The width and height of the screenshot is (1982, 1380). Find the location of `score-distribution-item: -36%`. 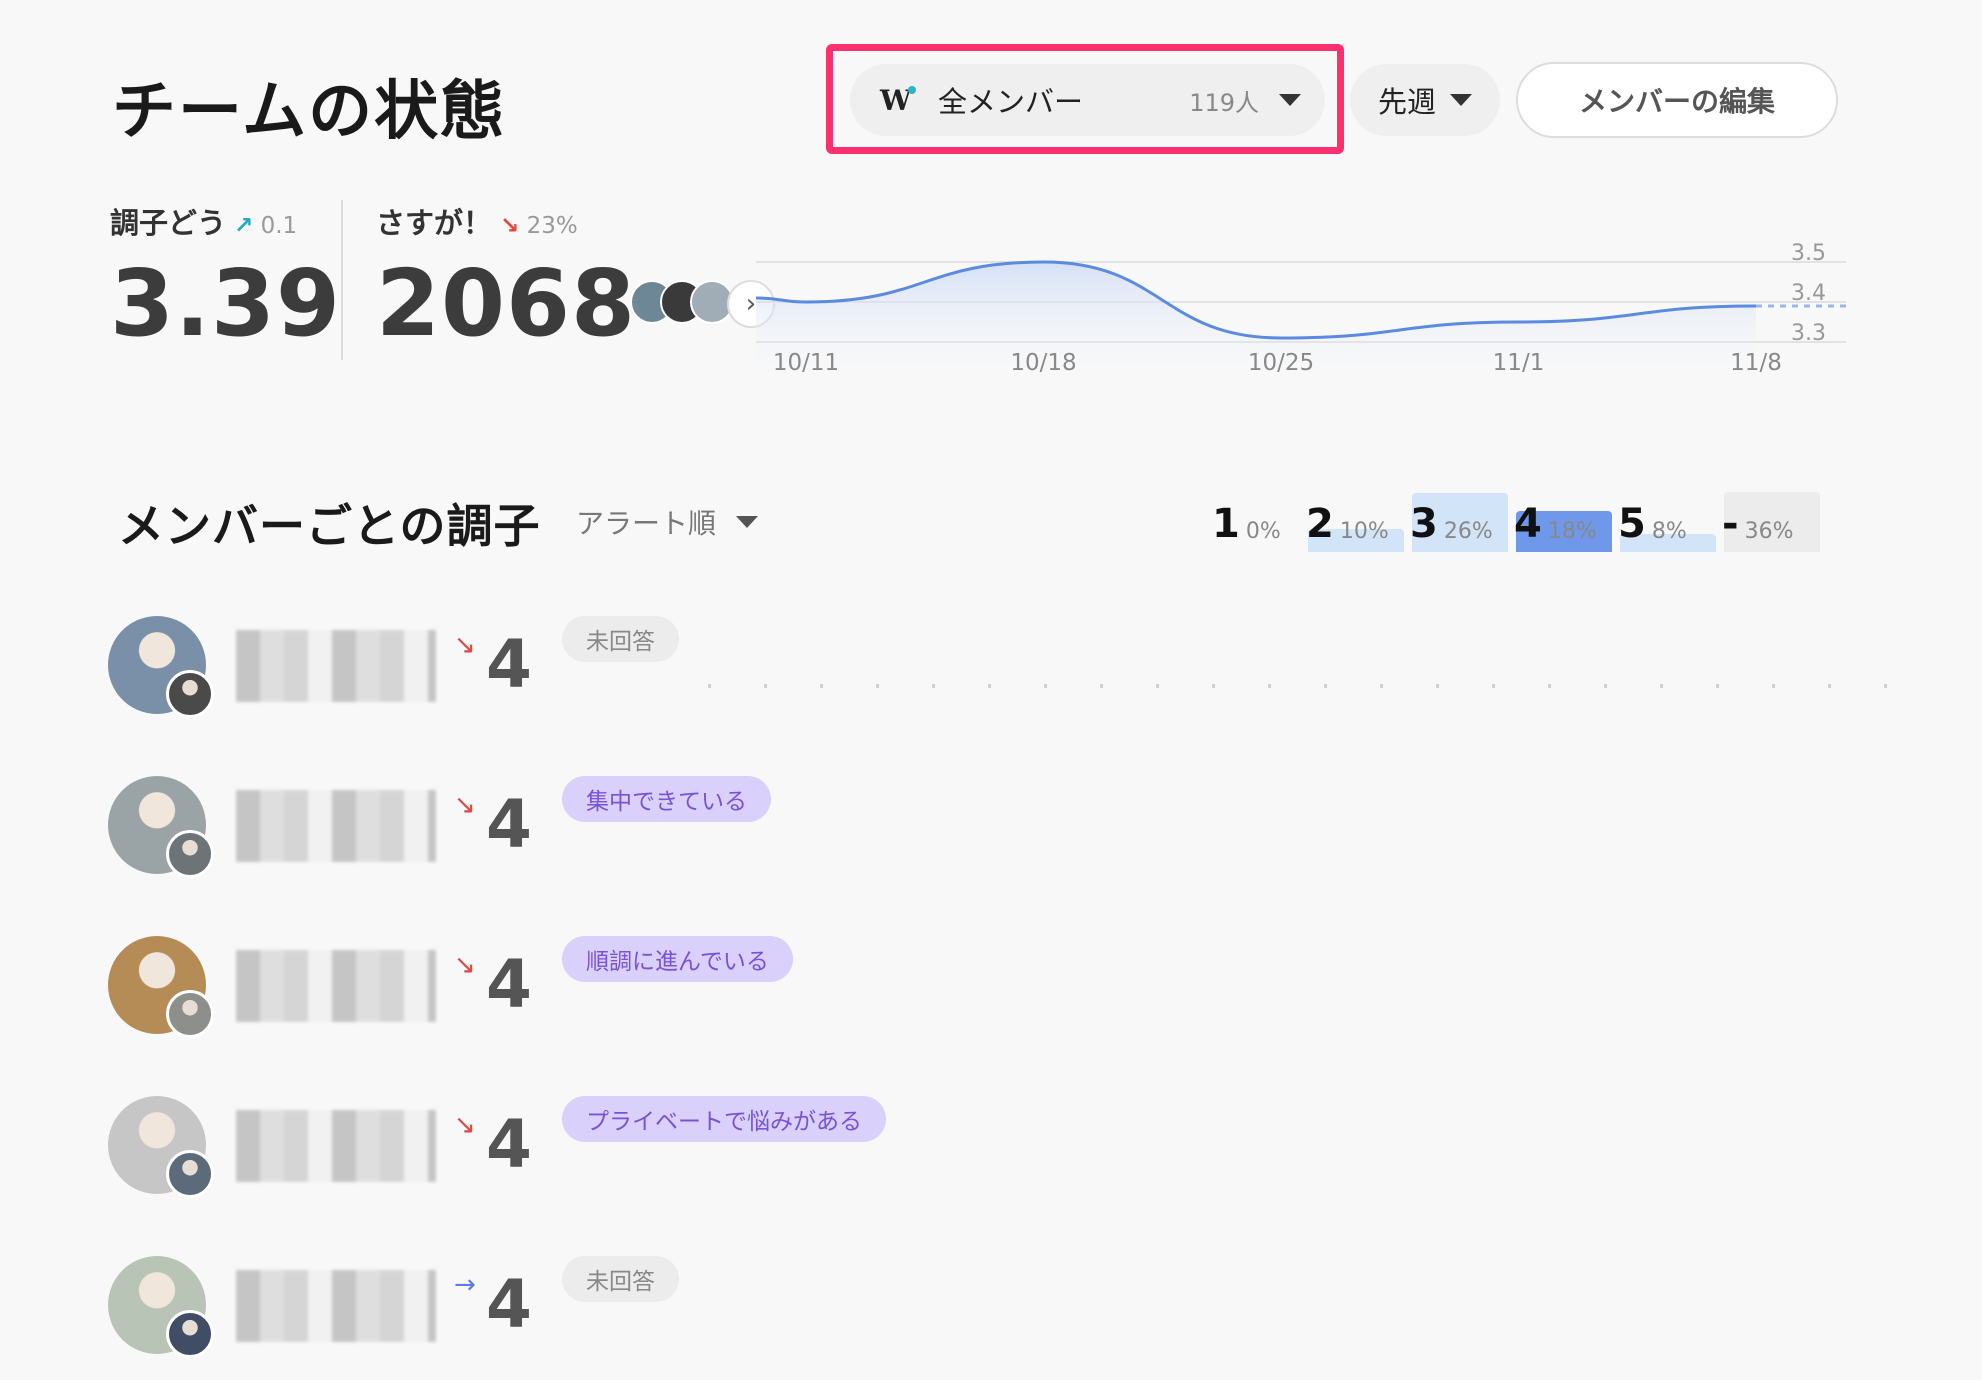

score-distribution-item: -36% is located at coordinates (1772, 512).